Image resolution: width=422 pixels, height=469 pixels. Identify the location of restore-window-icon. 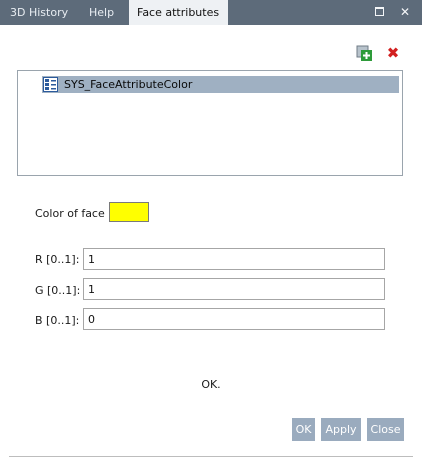
(379, 11).